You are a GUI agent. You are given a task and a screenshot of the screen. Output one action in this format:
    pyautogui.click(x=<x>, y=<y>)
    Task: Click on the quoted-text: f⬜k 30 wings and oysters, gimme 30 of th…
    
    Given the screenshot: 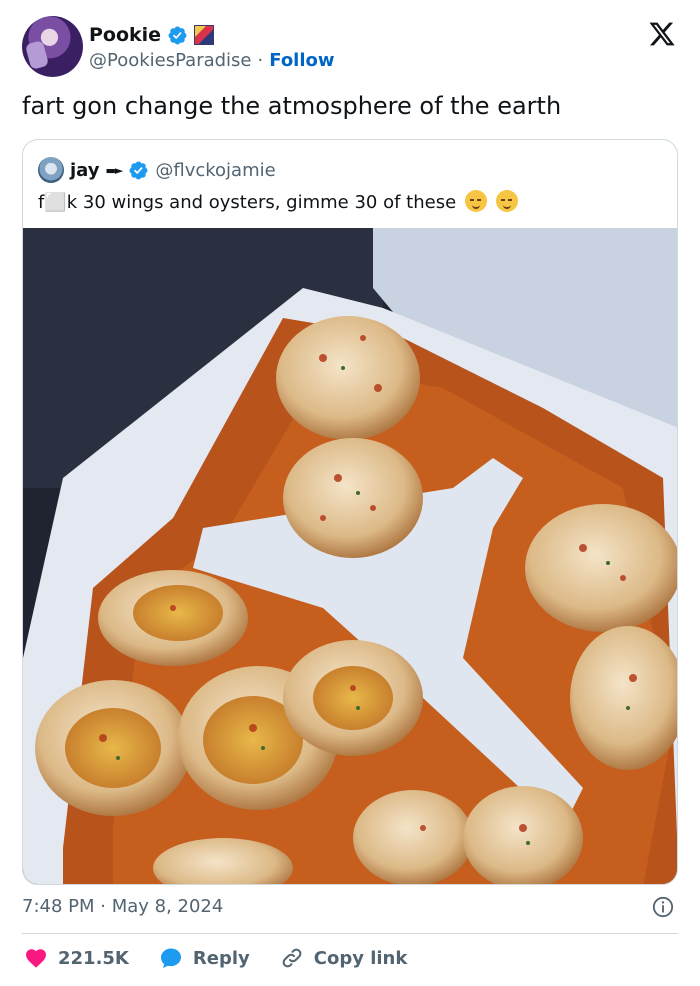 What is the action you would take?
    pyautogui.click(x=247, y=202)
    